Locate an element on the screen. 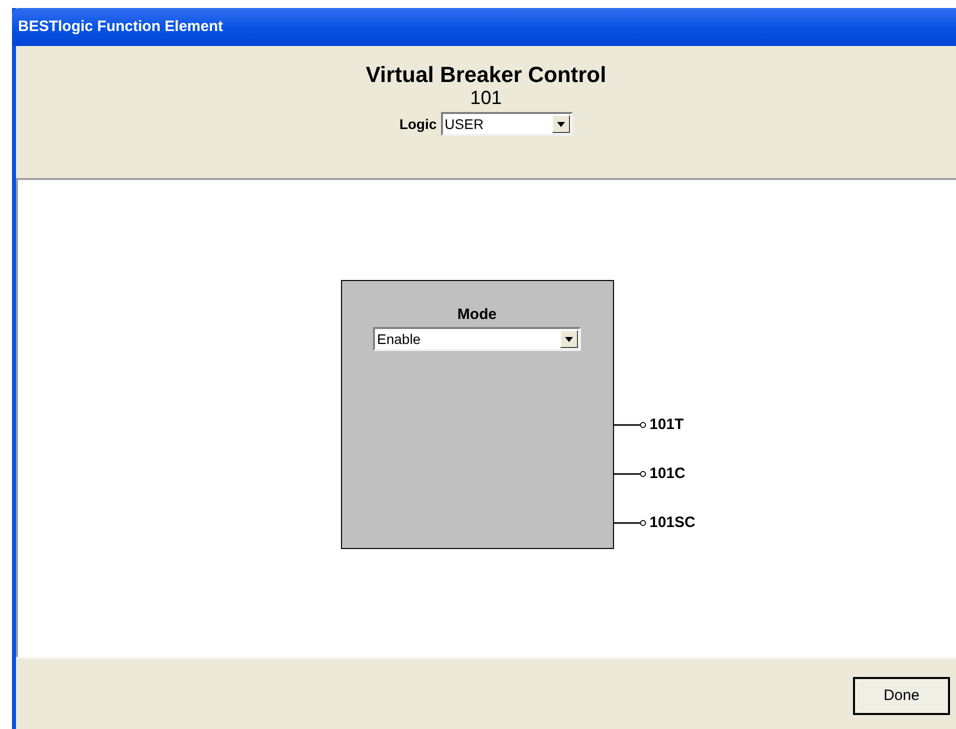 Image resolution: width=956 pixels, height=729 pixels. logic-dropdown: USER is located at coordinates (506, 124).